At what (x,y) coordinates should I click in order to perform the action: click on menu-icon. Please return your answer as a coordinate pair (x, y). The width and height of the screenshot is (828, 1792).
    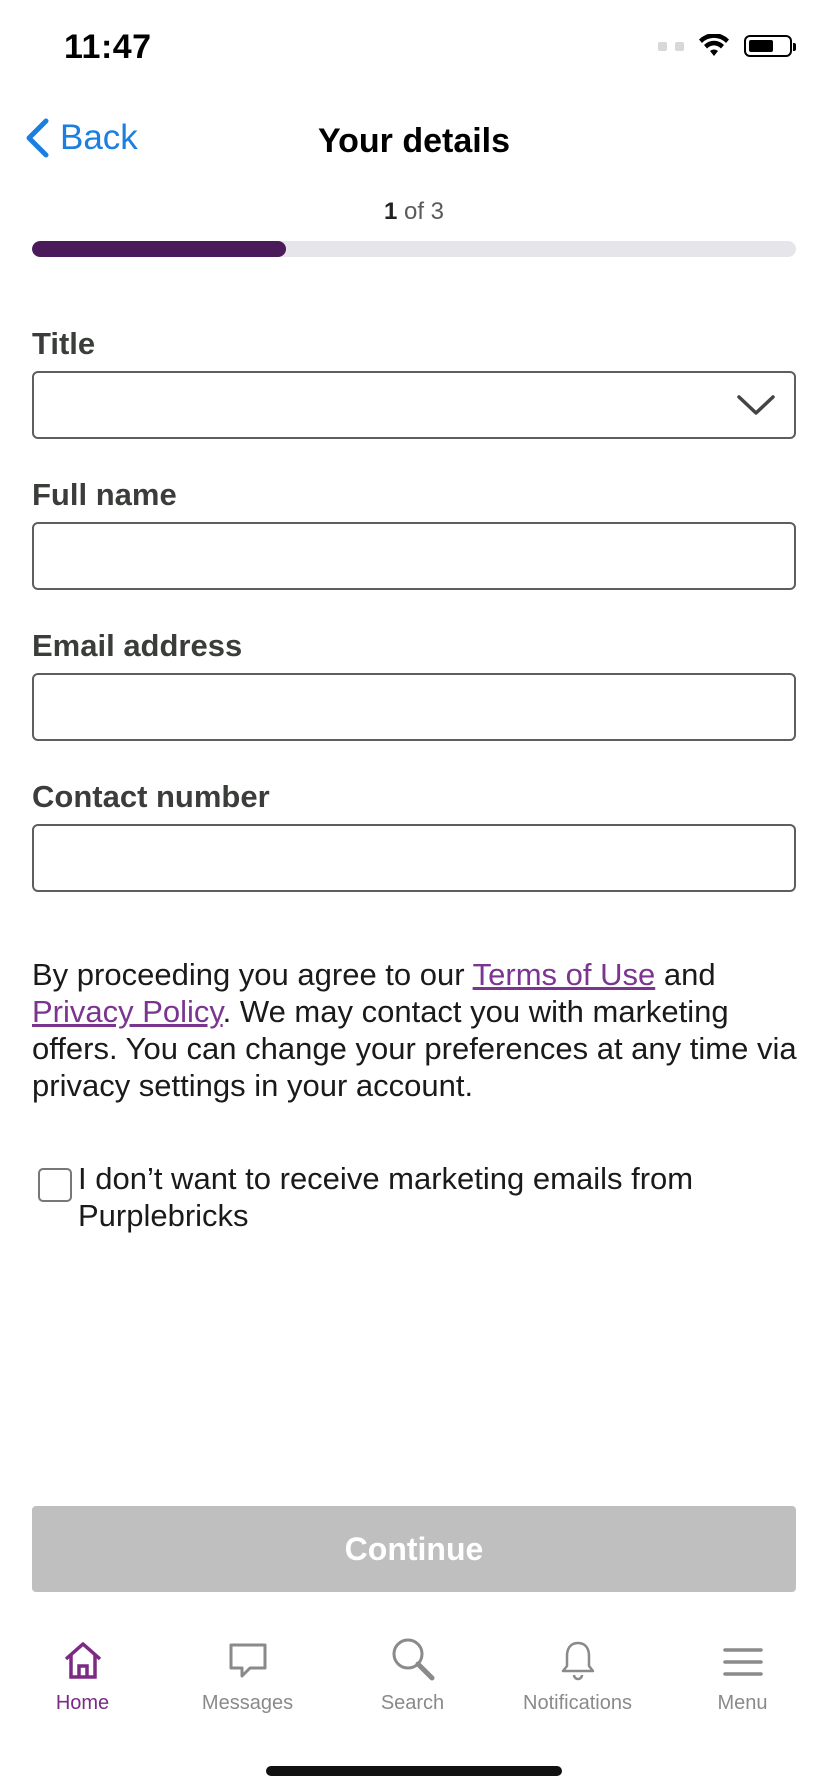
    Looking at the image, I should click on (742, 1662).